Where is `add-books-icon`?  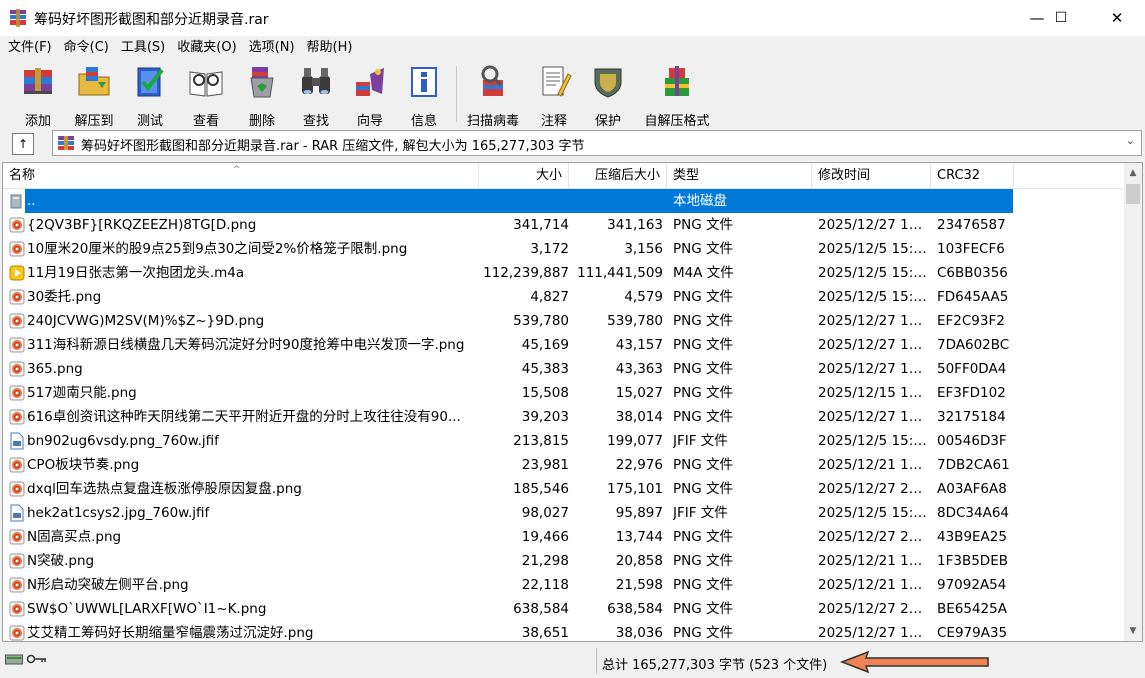
add-books-icon is located at coordinates (38, 81).